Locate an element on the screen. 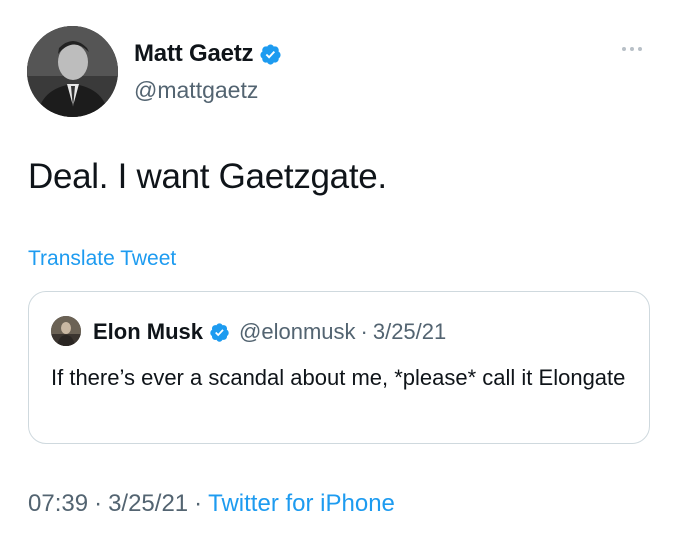  quoted-handle: @elonmusk is located at coordinates (297, 332).